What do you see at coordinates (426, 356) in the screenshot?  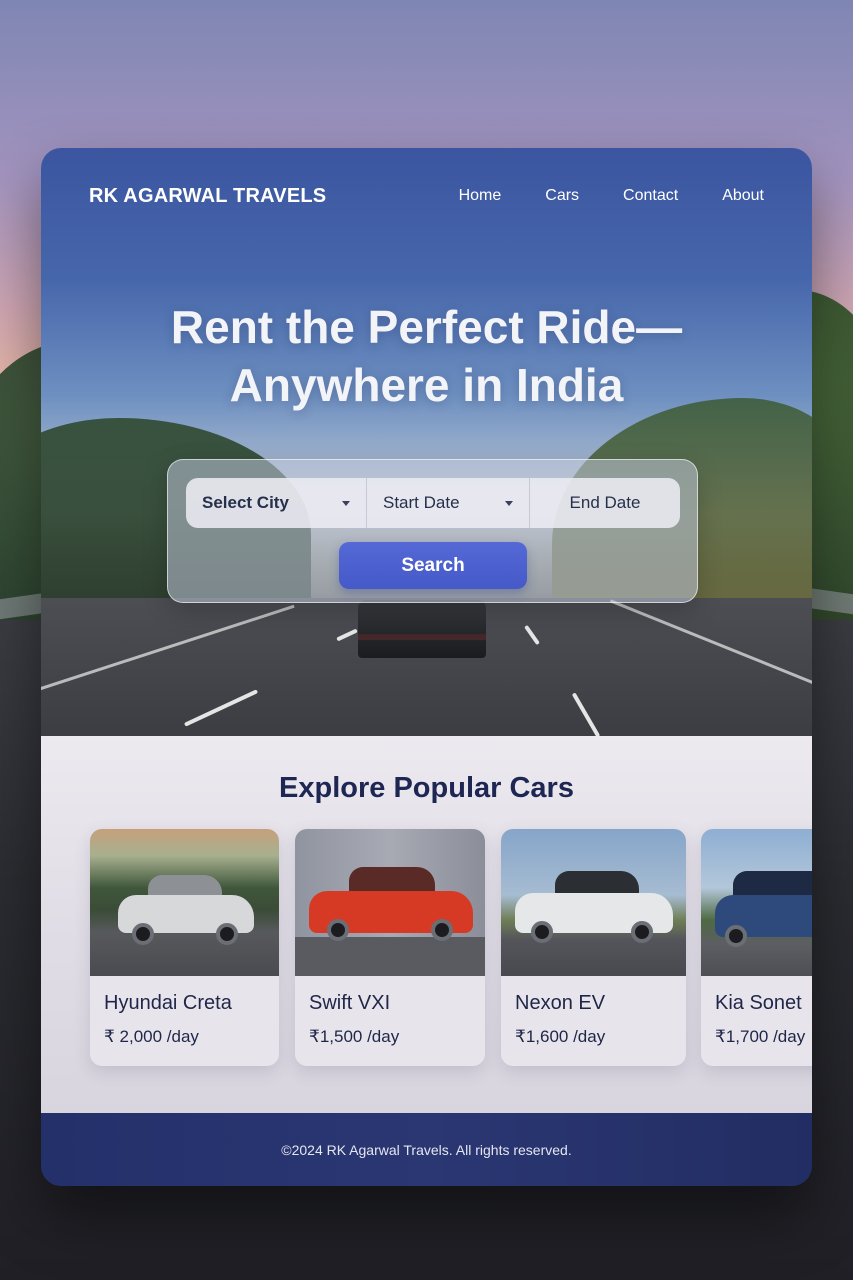 I see `hero-headline: Rent the Perfect Ride— Anywhere in India` at bounding box center [426, 356].